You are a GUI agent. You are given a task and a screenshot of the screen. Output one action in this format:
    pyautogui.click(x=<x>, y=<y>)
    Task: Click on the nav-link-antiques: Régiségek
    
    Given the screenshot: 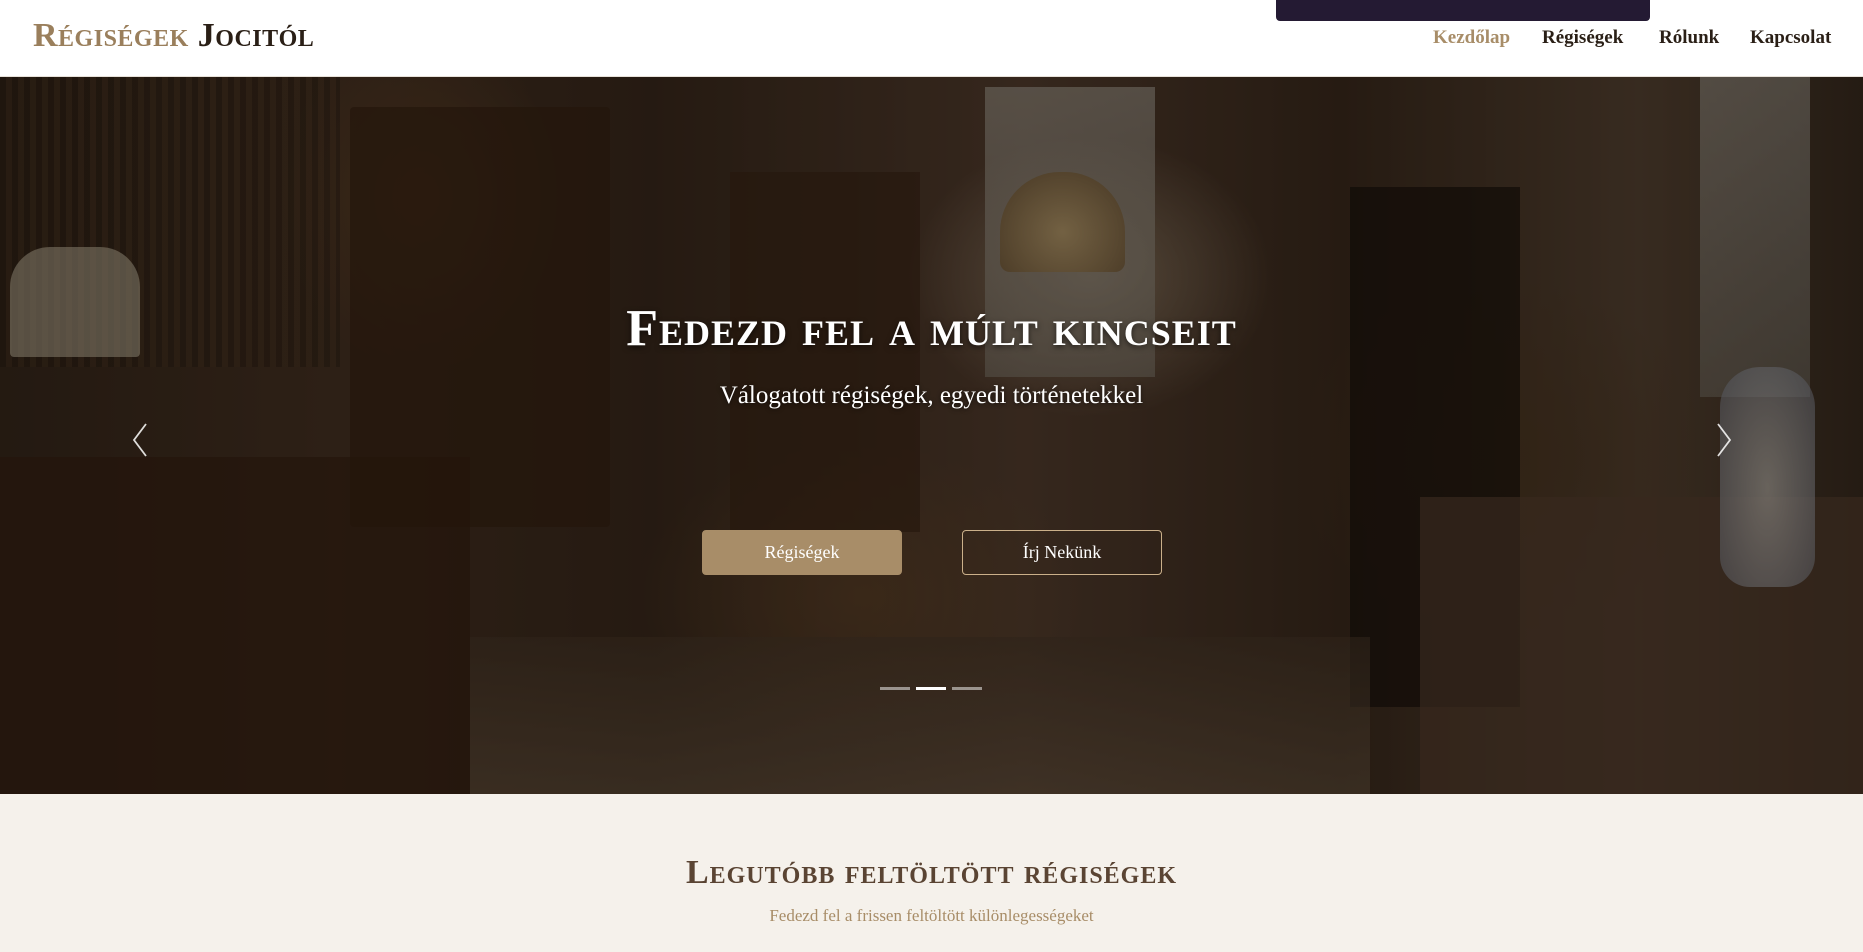 What is the action you would take?
    pyautogui.click(x=1582, y=38)
    